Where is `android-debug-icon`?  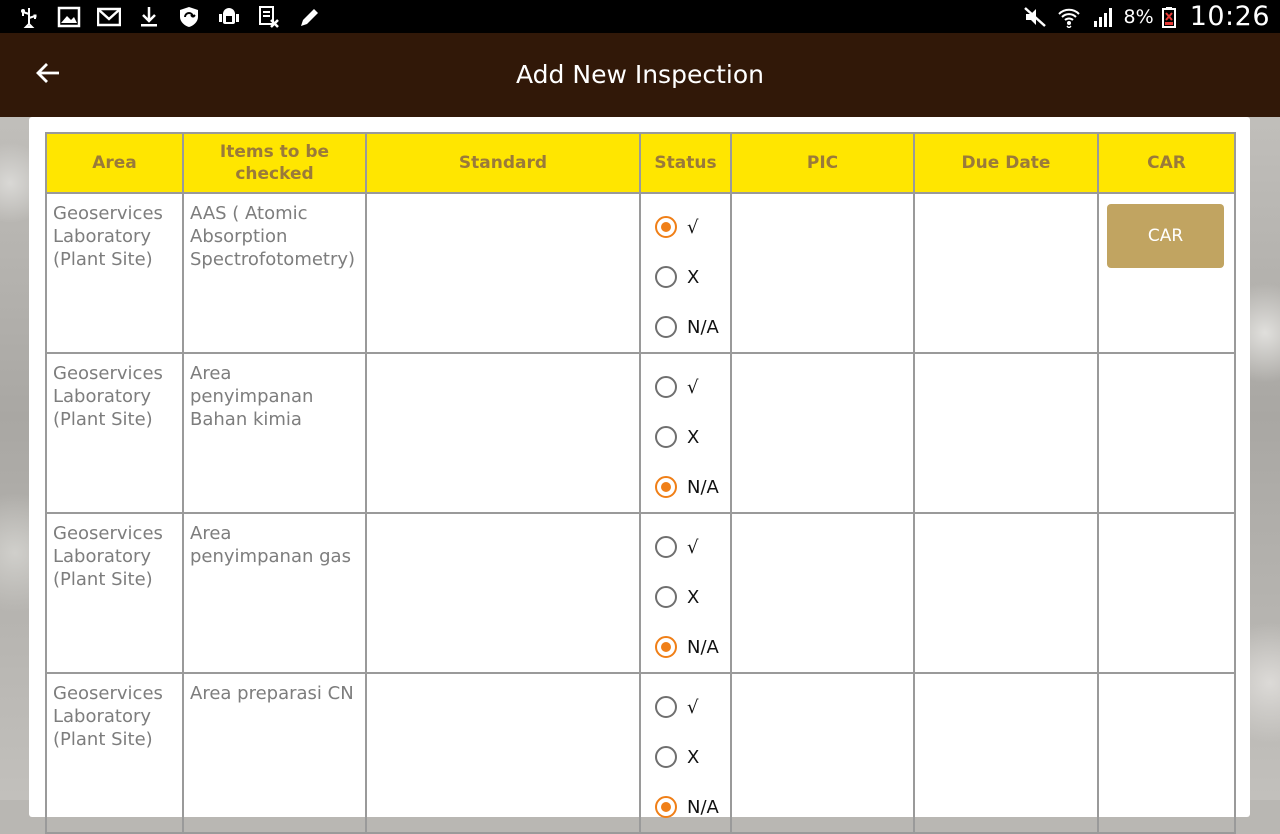 android-debug-icon is located at coordinates (229, 17).